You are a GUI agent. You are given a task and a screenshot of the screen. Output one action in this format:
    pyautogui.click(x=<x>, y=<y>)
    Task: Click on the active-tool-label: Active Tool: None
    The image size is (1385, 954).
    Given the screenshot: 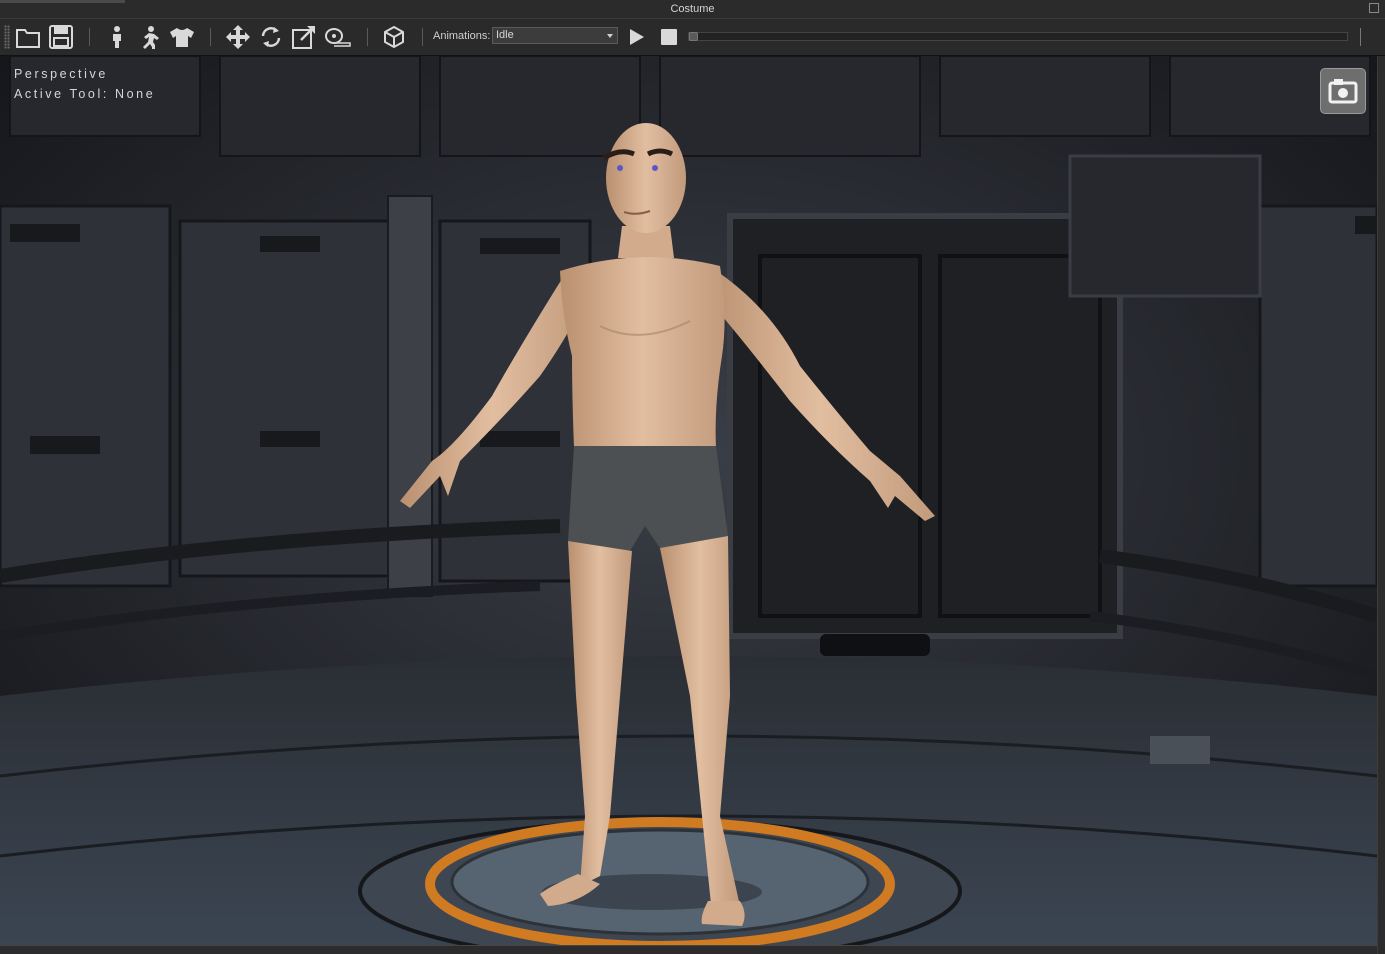 What is the action you would take?
    pyautogui.click(x=85, y=94)
    